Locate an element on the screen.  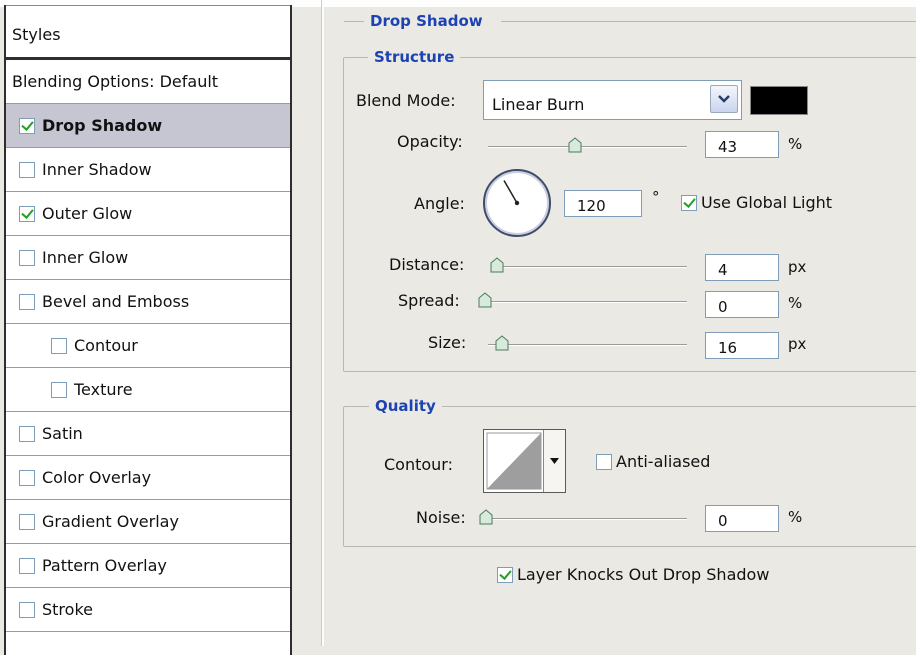
blending-options-item: Blending Options: Default is located at coordinates (148, 82).